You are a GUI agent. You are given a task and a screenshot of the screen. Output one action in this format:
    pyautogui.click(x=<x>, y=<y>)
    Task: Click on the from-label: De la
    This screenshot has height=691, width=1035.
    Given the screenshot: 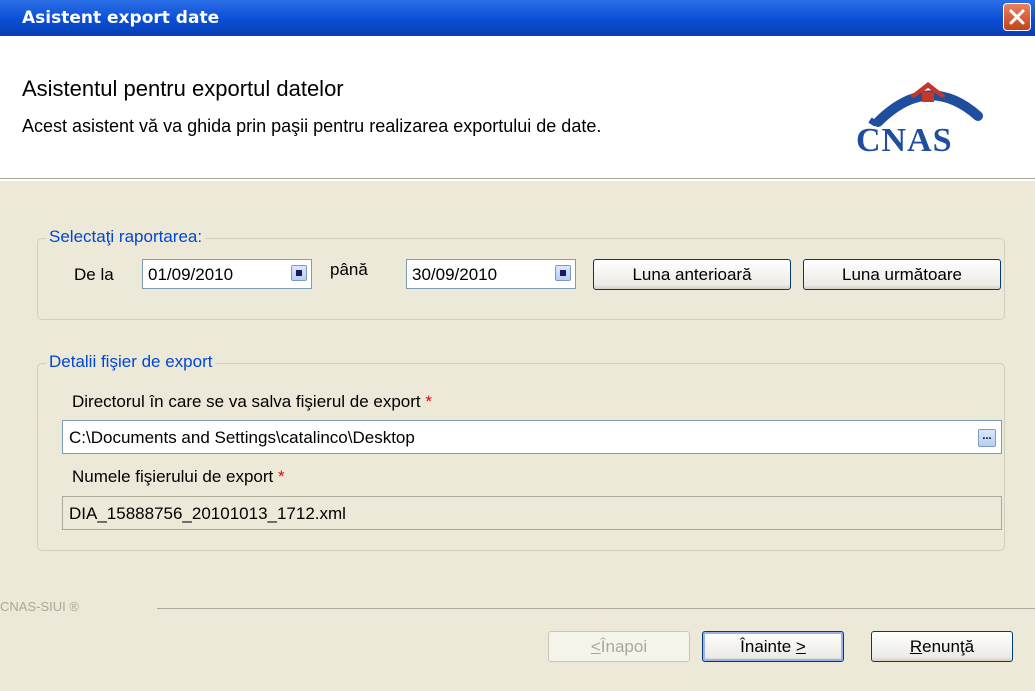 What is the action you would take?
    pyautogui.click(x=94, y=274)
    